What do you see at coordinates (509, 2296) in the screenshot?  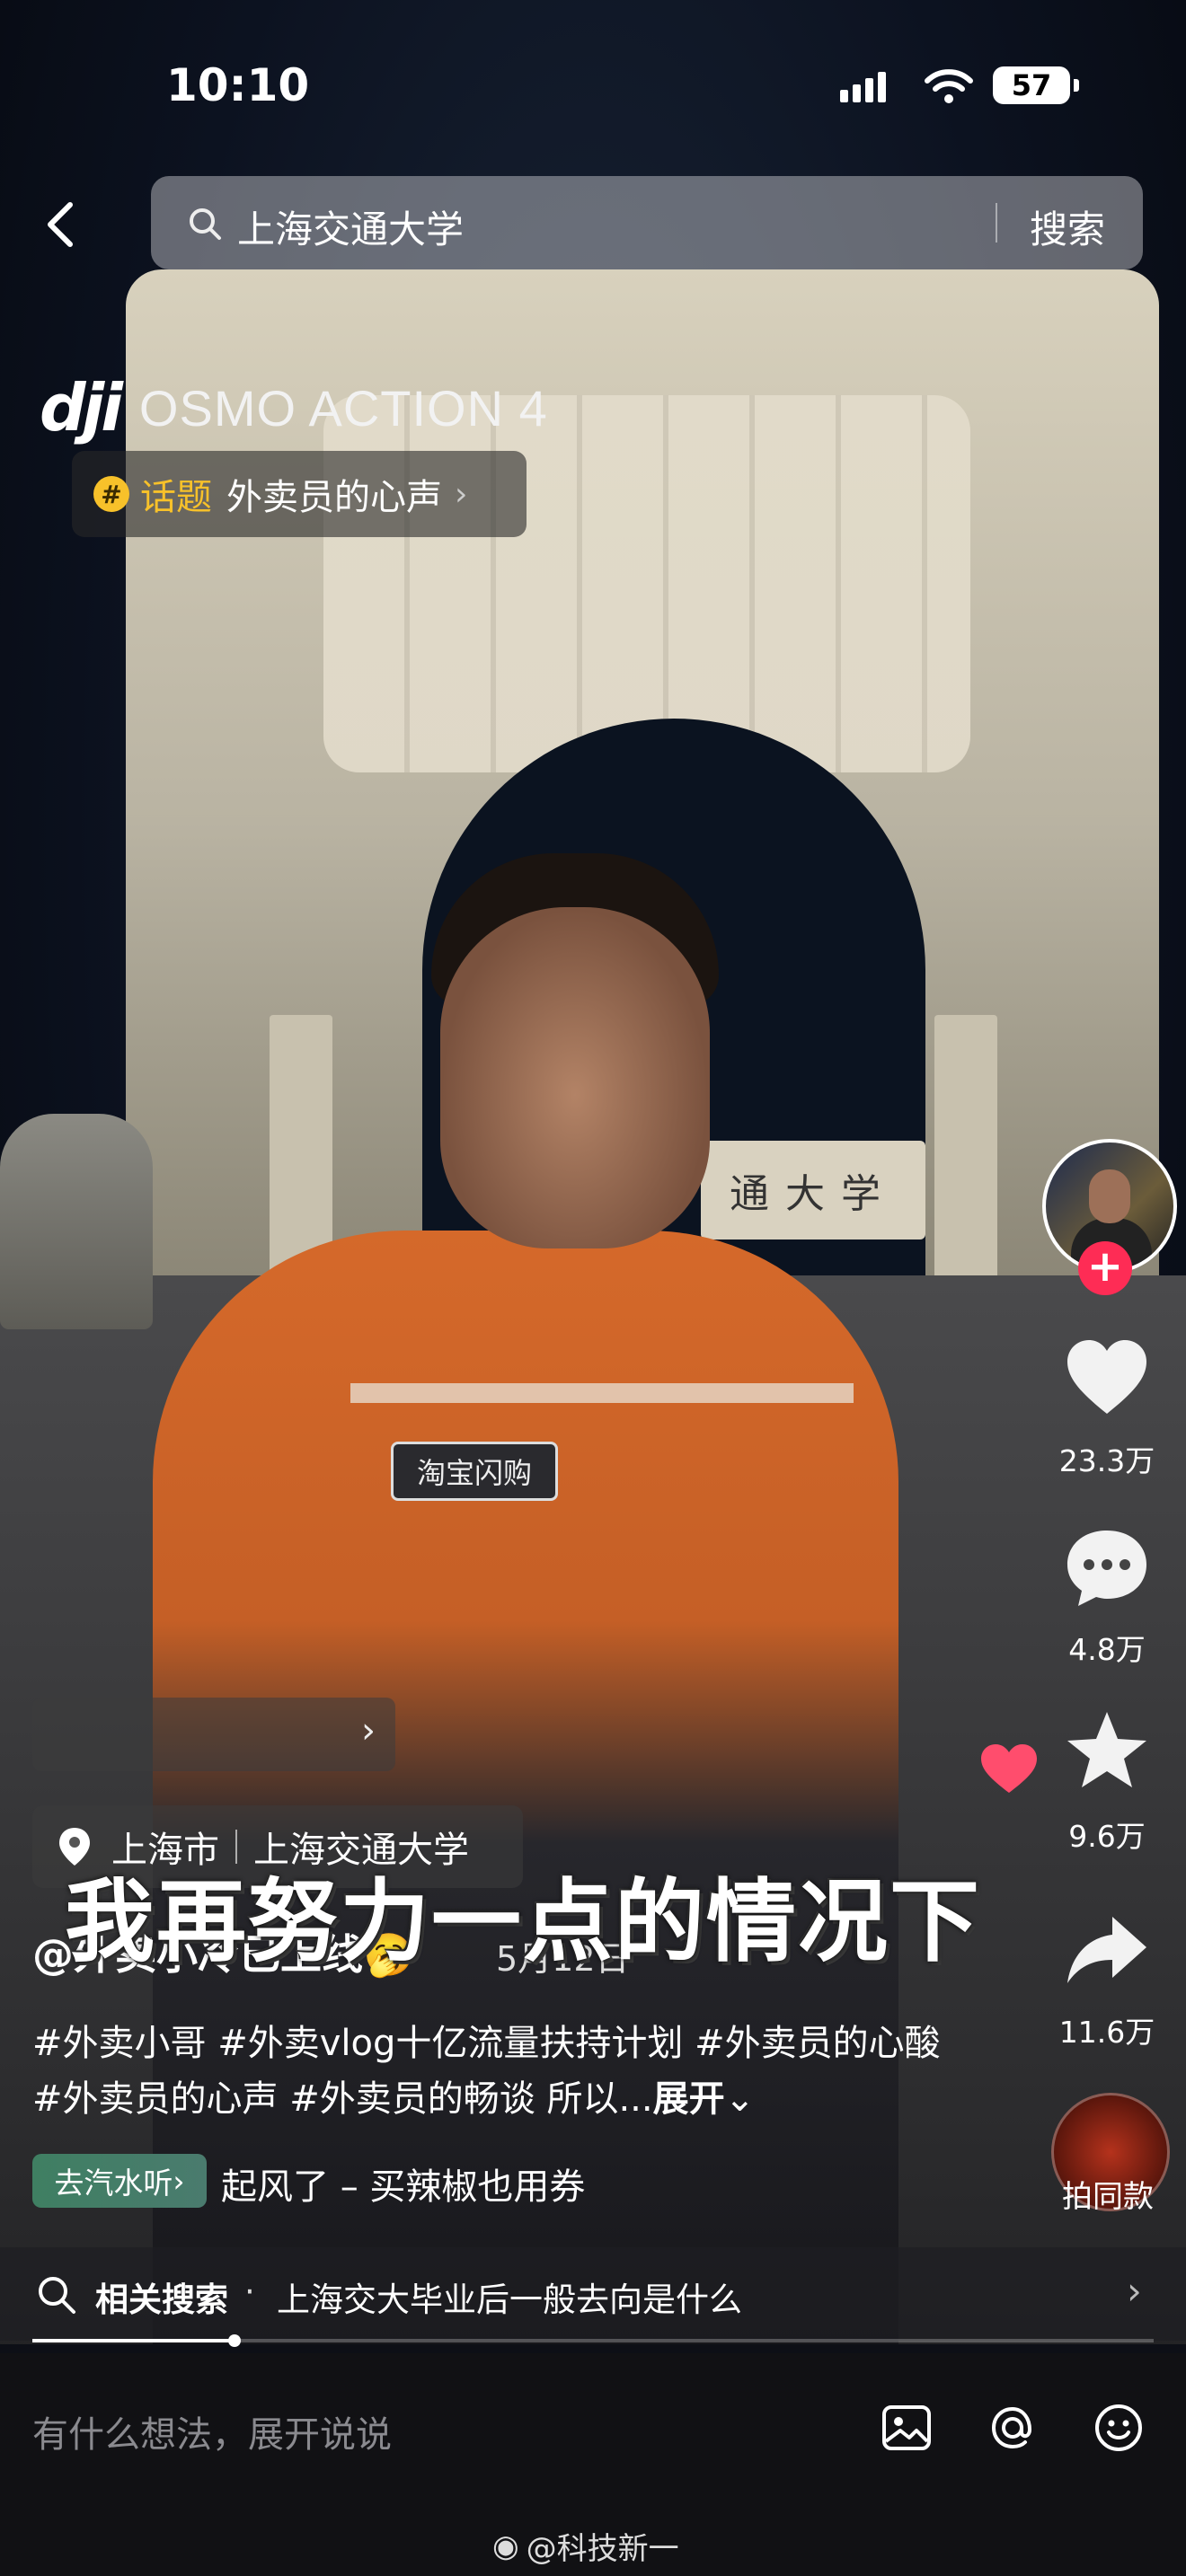 I see `related-search-query: 上海交大毕业后一般去向是什么` at bounding box center [509, 2296].